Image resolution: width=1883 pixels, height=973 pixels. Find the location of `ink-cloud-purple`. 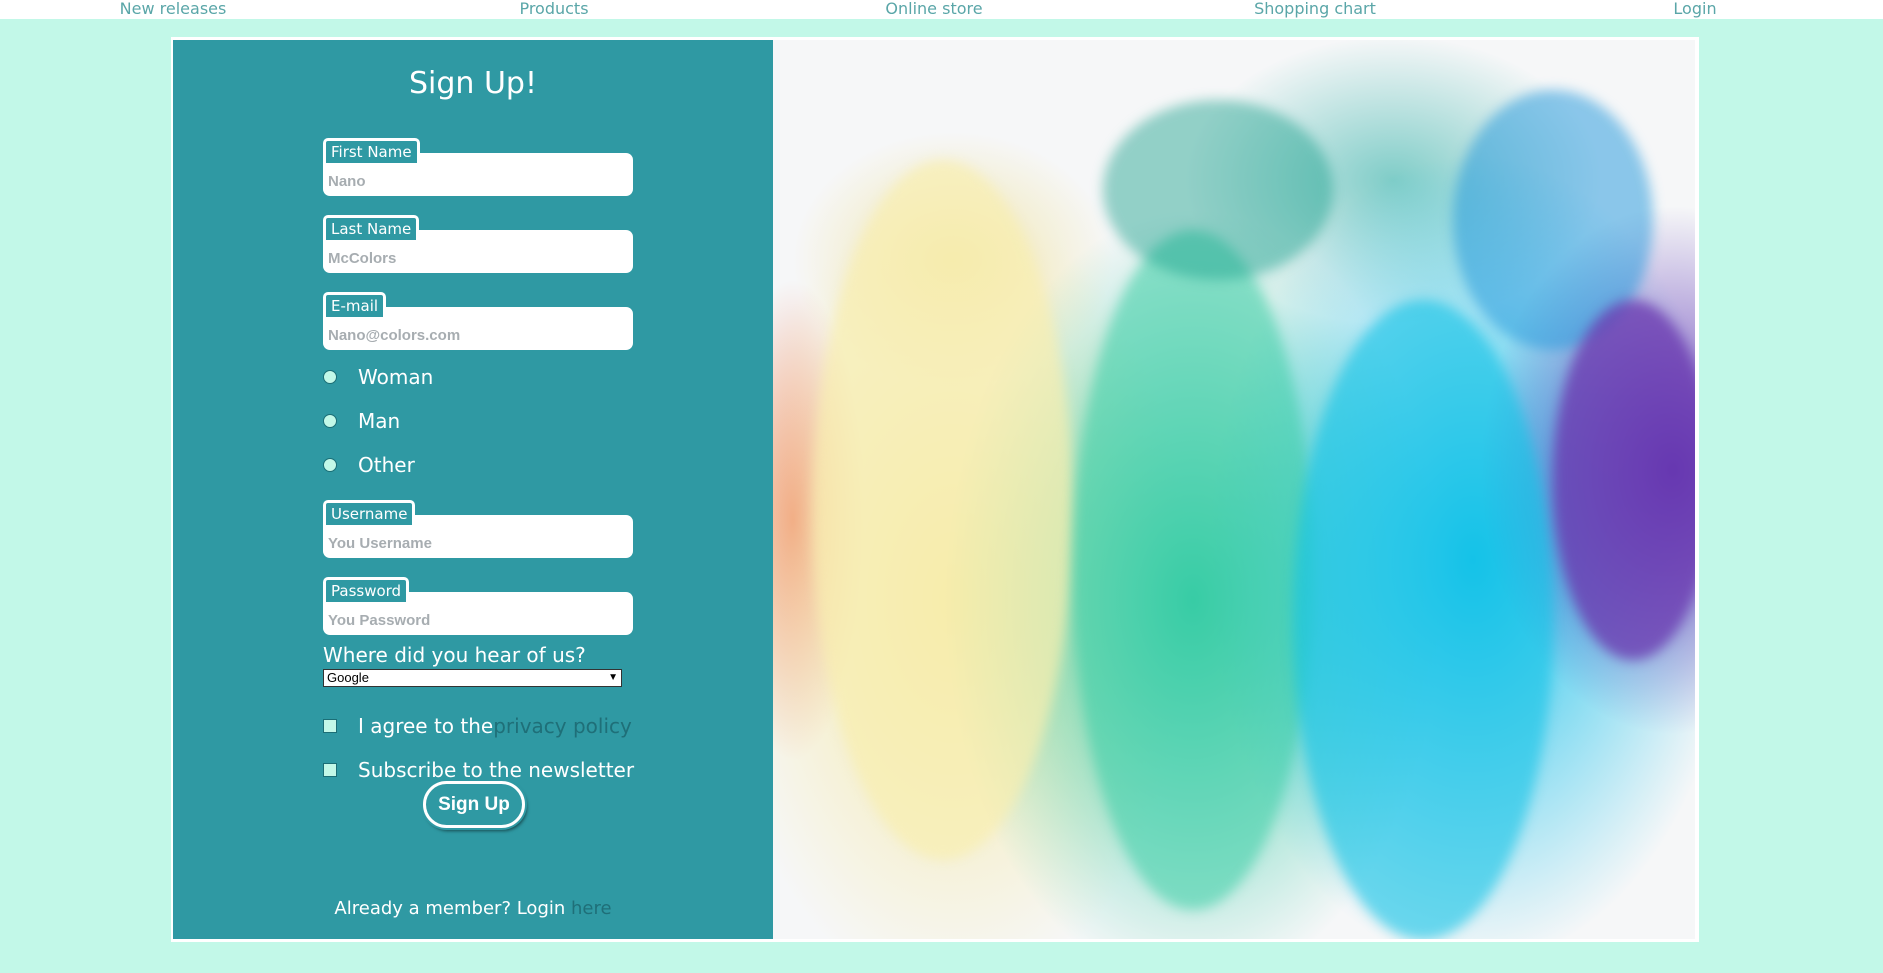

ink-cloud-purple is located at coordinates (1624, 480).